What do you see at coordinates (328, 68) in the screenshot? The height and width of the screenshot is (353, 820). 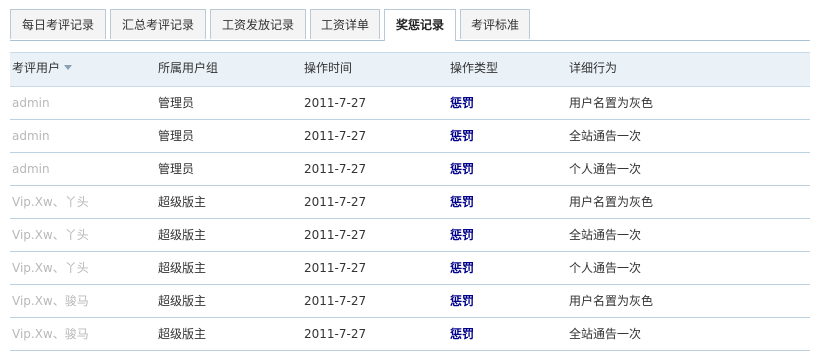 I see `header-time: 操作时间` at bounding box center [328, 68].